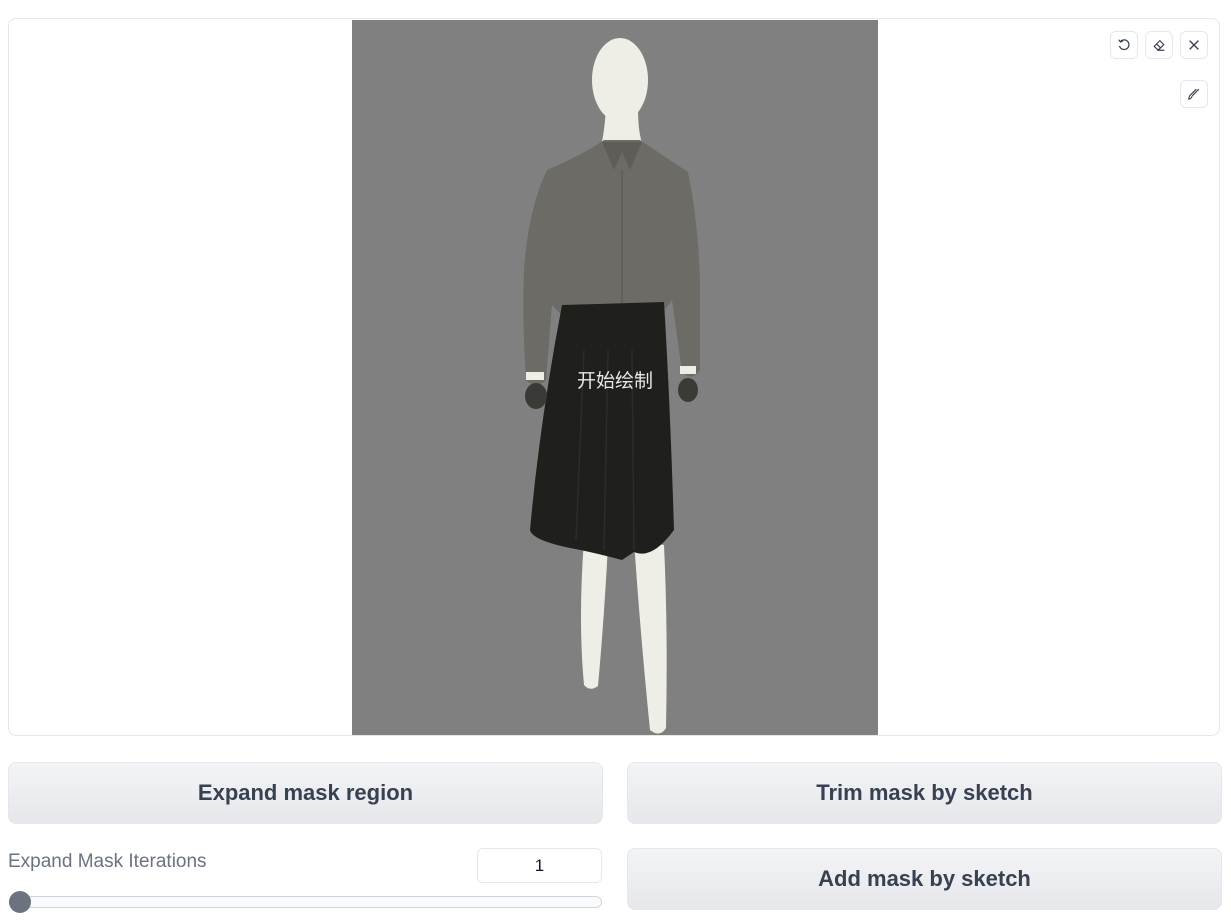  I want to click on add-mask-button: Add mask by sketch, so click(924, 879).